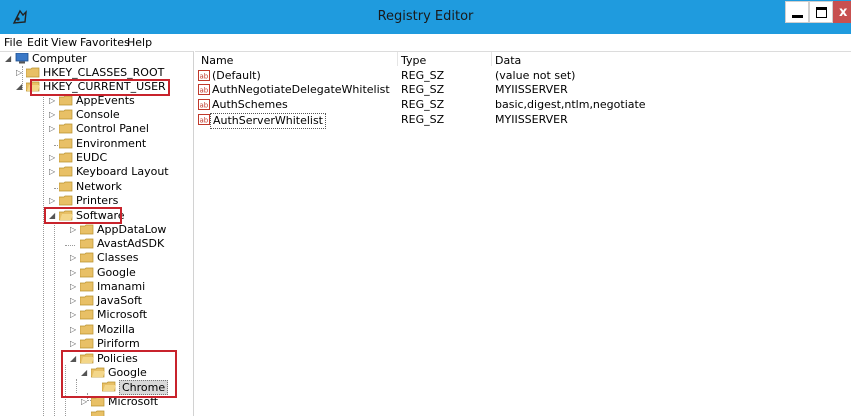  What do you see at coordinates (104, 86) in the screenshot?
I see `tree-label: HKEY_CURRENT_USER` at bounding box center [104, 86].